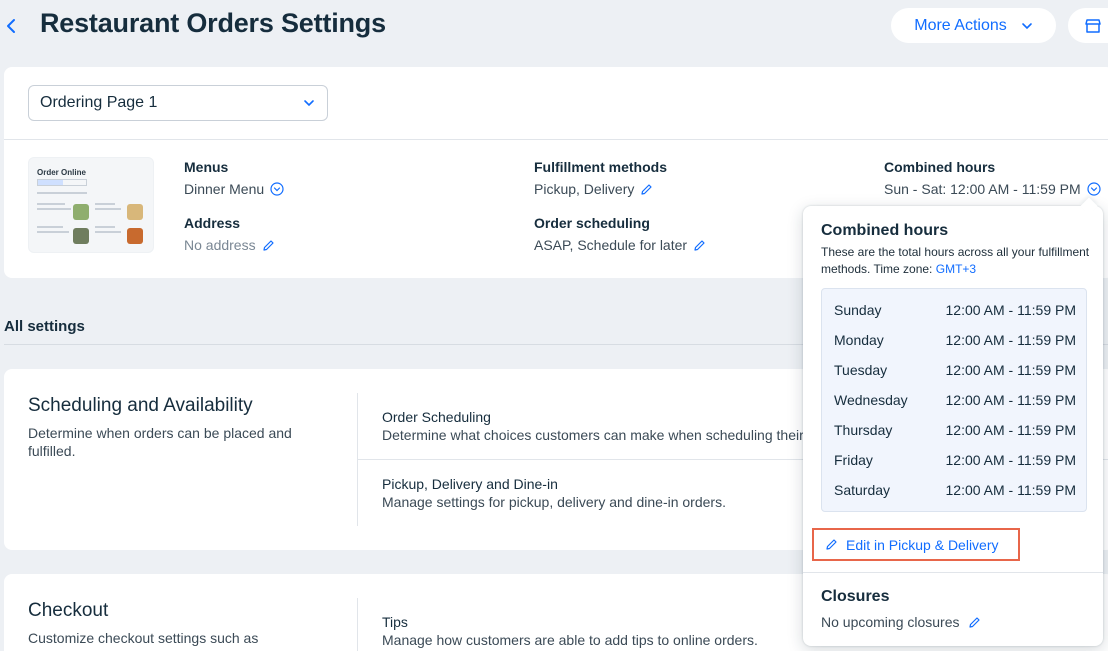  What do you see at coordinates (61, 172) in the screenshot?
I see `thumbnail-title: Order Online` at bounding box center [61, 172].